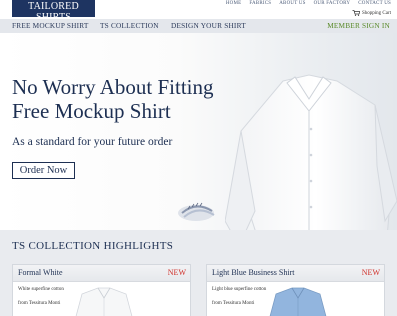 Image resolution: width=397 pixels, height=316 pixels. What do you see at coordinates (40, 272) in the screenshot?
I see `product-name: Formal White` at bounding box center [40, 272].